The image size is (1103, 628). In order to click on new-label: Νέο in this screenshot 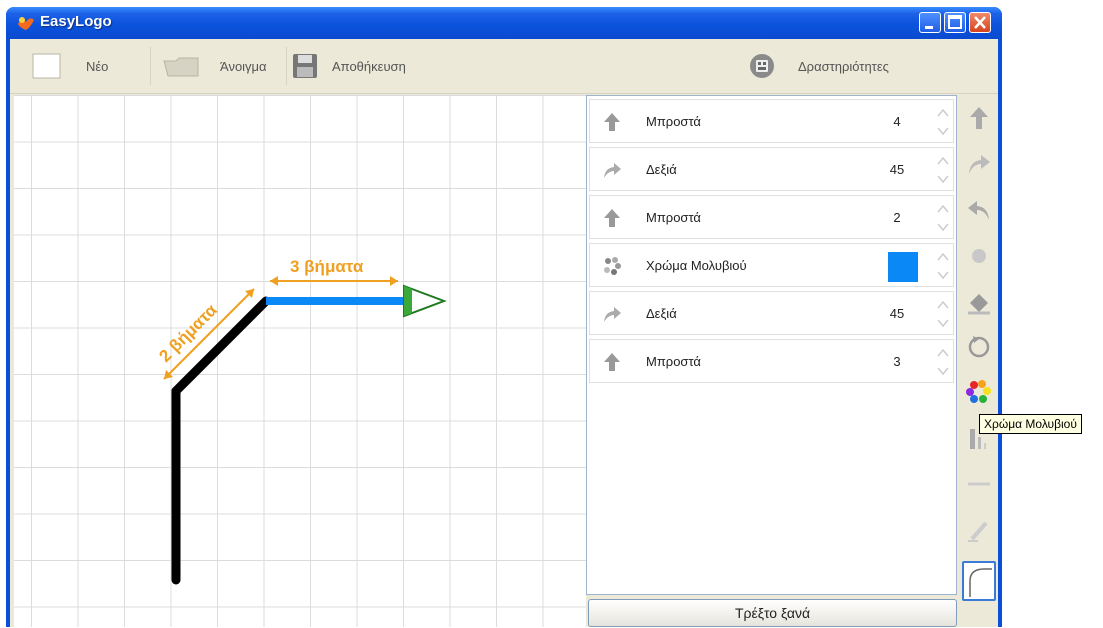, I will do `click(97, 66)`.